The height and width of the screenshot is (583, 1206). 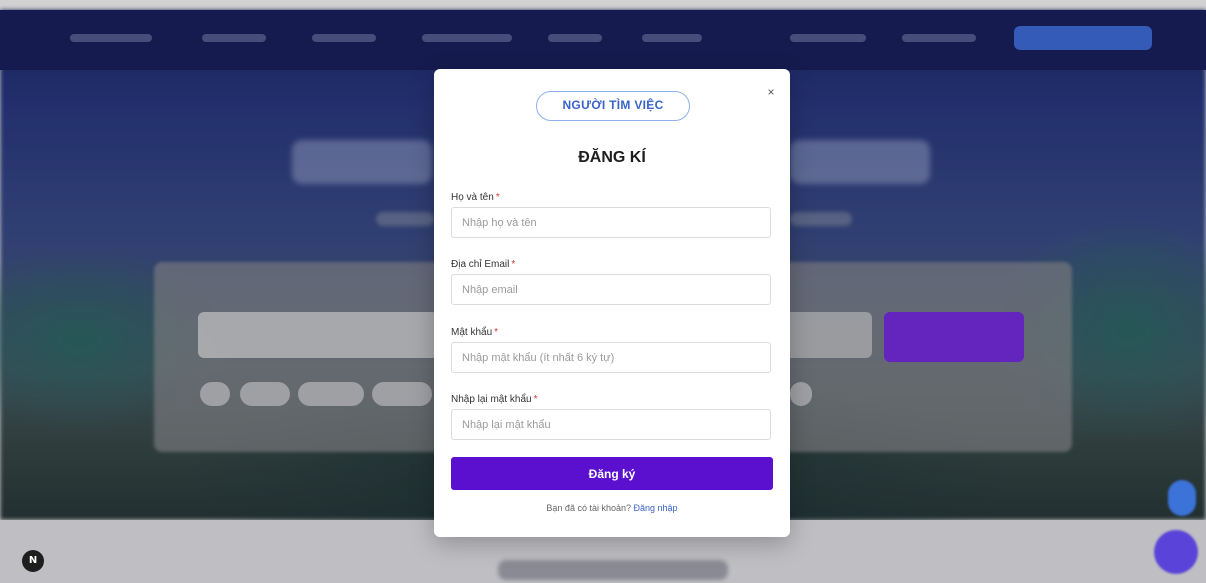 What do you see at coordinates (1176, 552) in the screenshot?
I see `support-fab-icon` at bounding box center [1176, 552].